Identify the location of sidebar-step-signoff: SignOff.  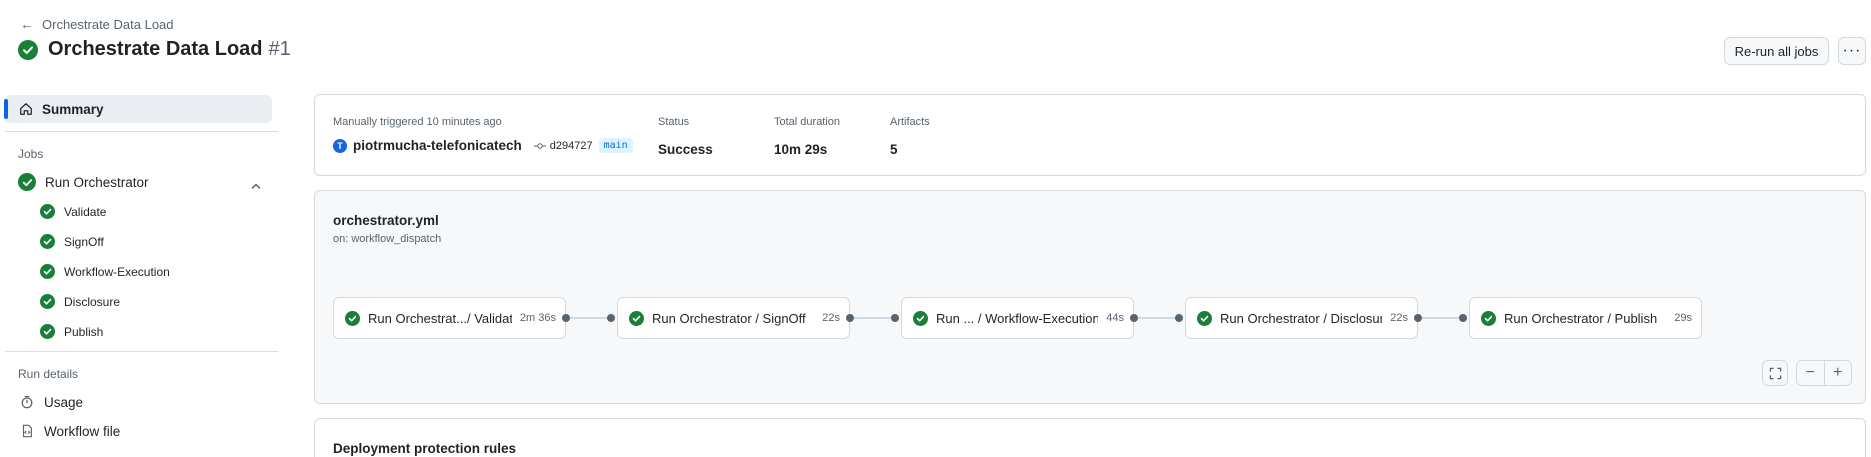
(72, 241).